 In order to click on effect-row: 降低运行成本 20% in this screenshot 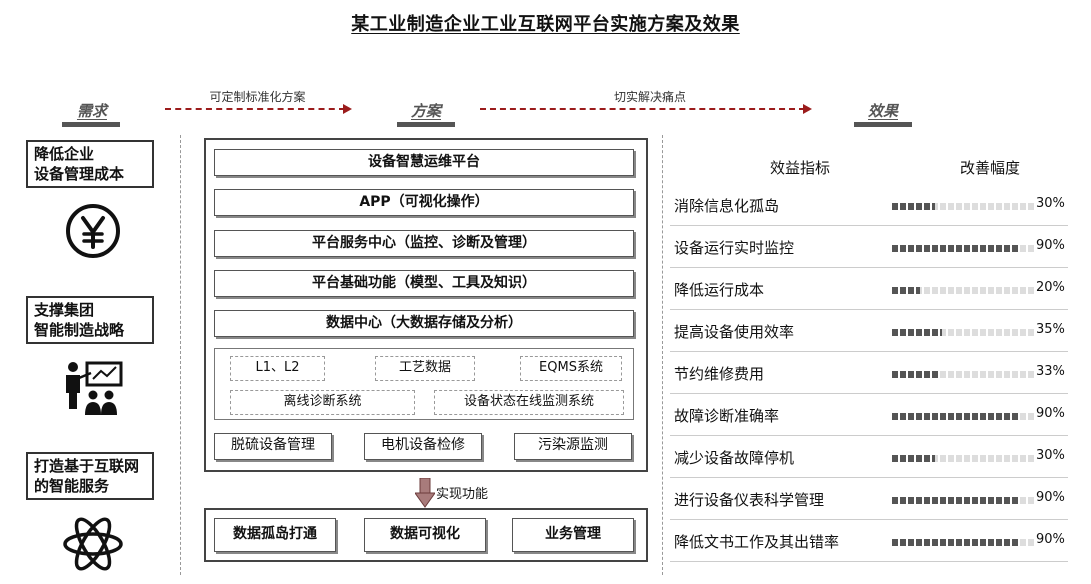, I will do `click(869, 289)`.